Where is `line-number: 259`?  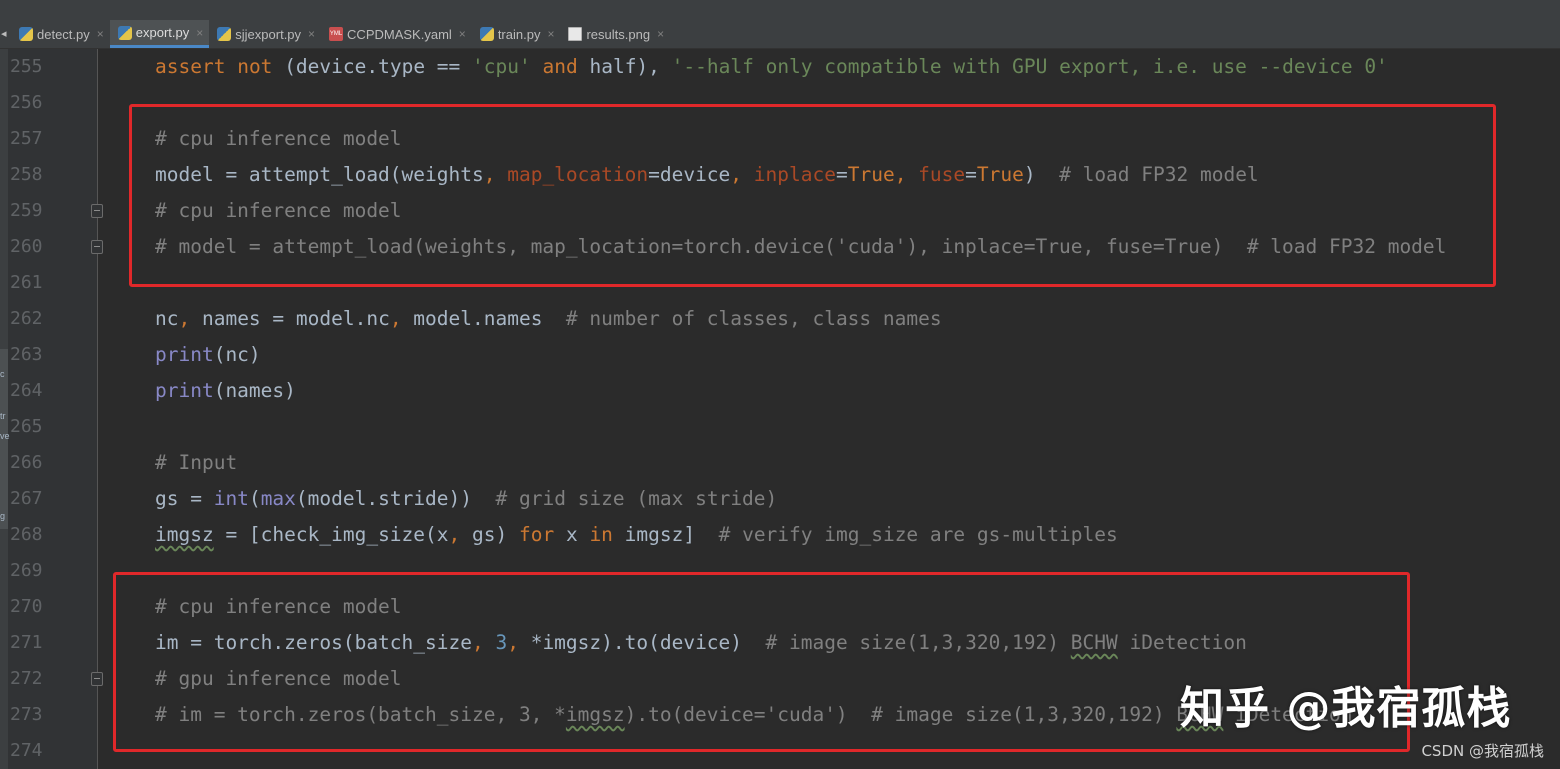 line-number: 259 is located at coordinates (26, 210).